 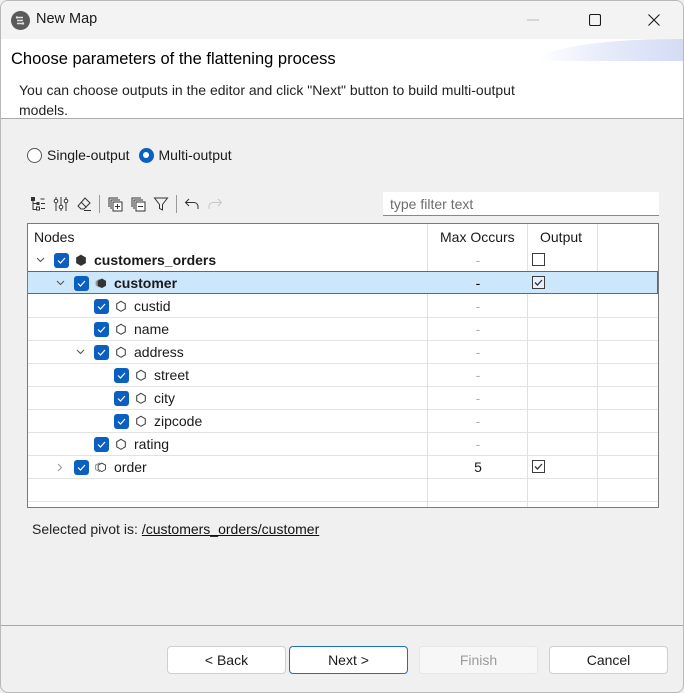 I want to click on tree-row: customers_orders -, so click(x=343, y=260).